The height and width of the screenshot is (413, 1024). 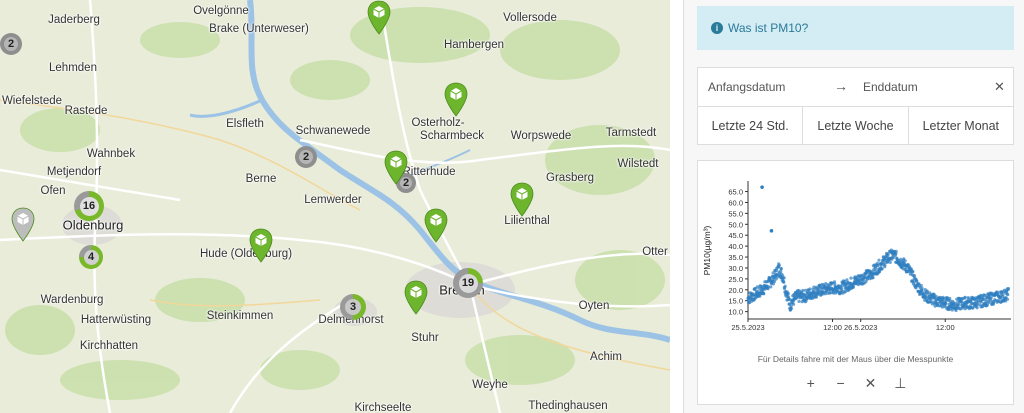 What do you see at coordinates (111, 154) in the screenshot?
I see `place-label: Wahnbek` at bounding box center [111, 154].